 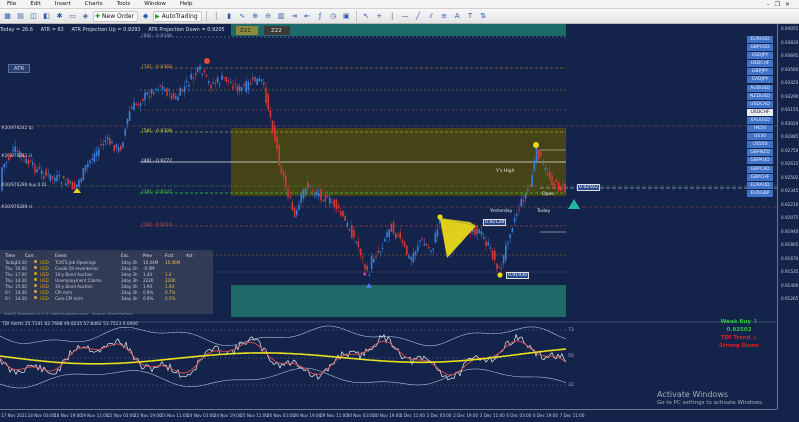 What do you see at coordinates (124, 4) in the screenshot?
I see `menu-tools: Tools` at bounding box center [124, 4].